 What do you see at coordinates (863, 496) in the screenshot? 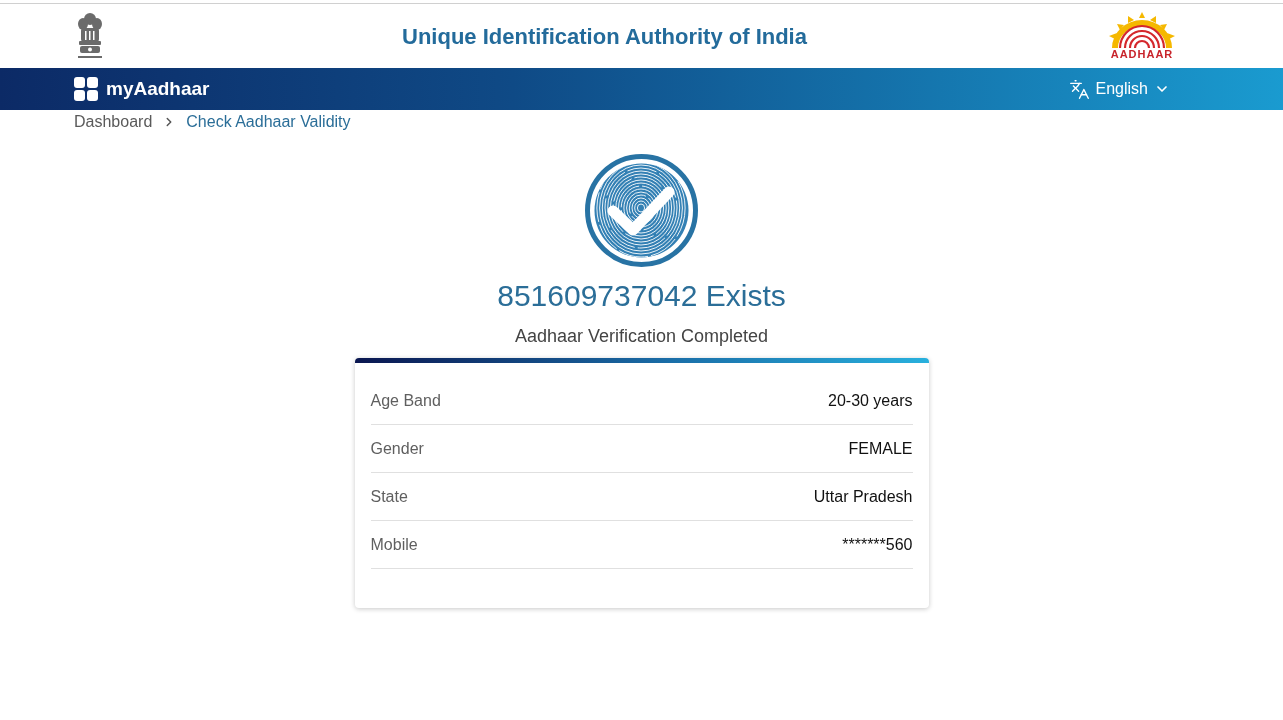
I see `detail-value: Uttar Pradesh` at bounding box center [863, 496].